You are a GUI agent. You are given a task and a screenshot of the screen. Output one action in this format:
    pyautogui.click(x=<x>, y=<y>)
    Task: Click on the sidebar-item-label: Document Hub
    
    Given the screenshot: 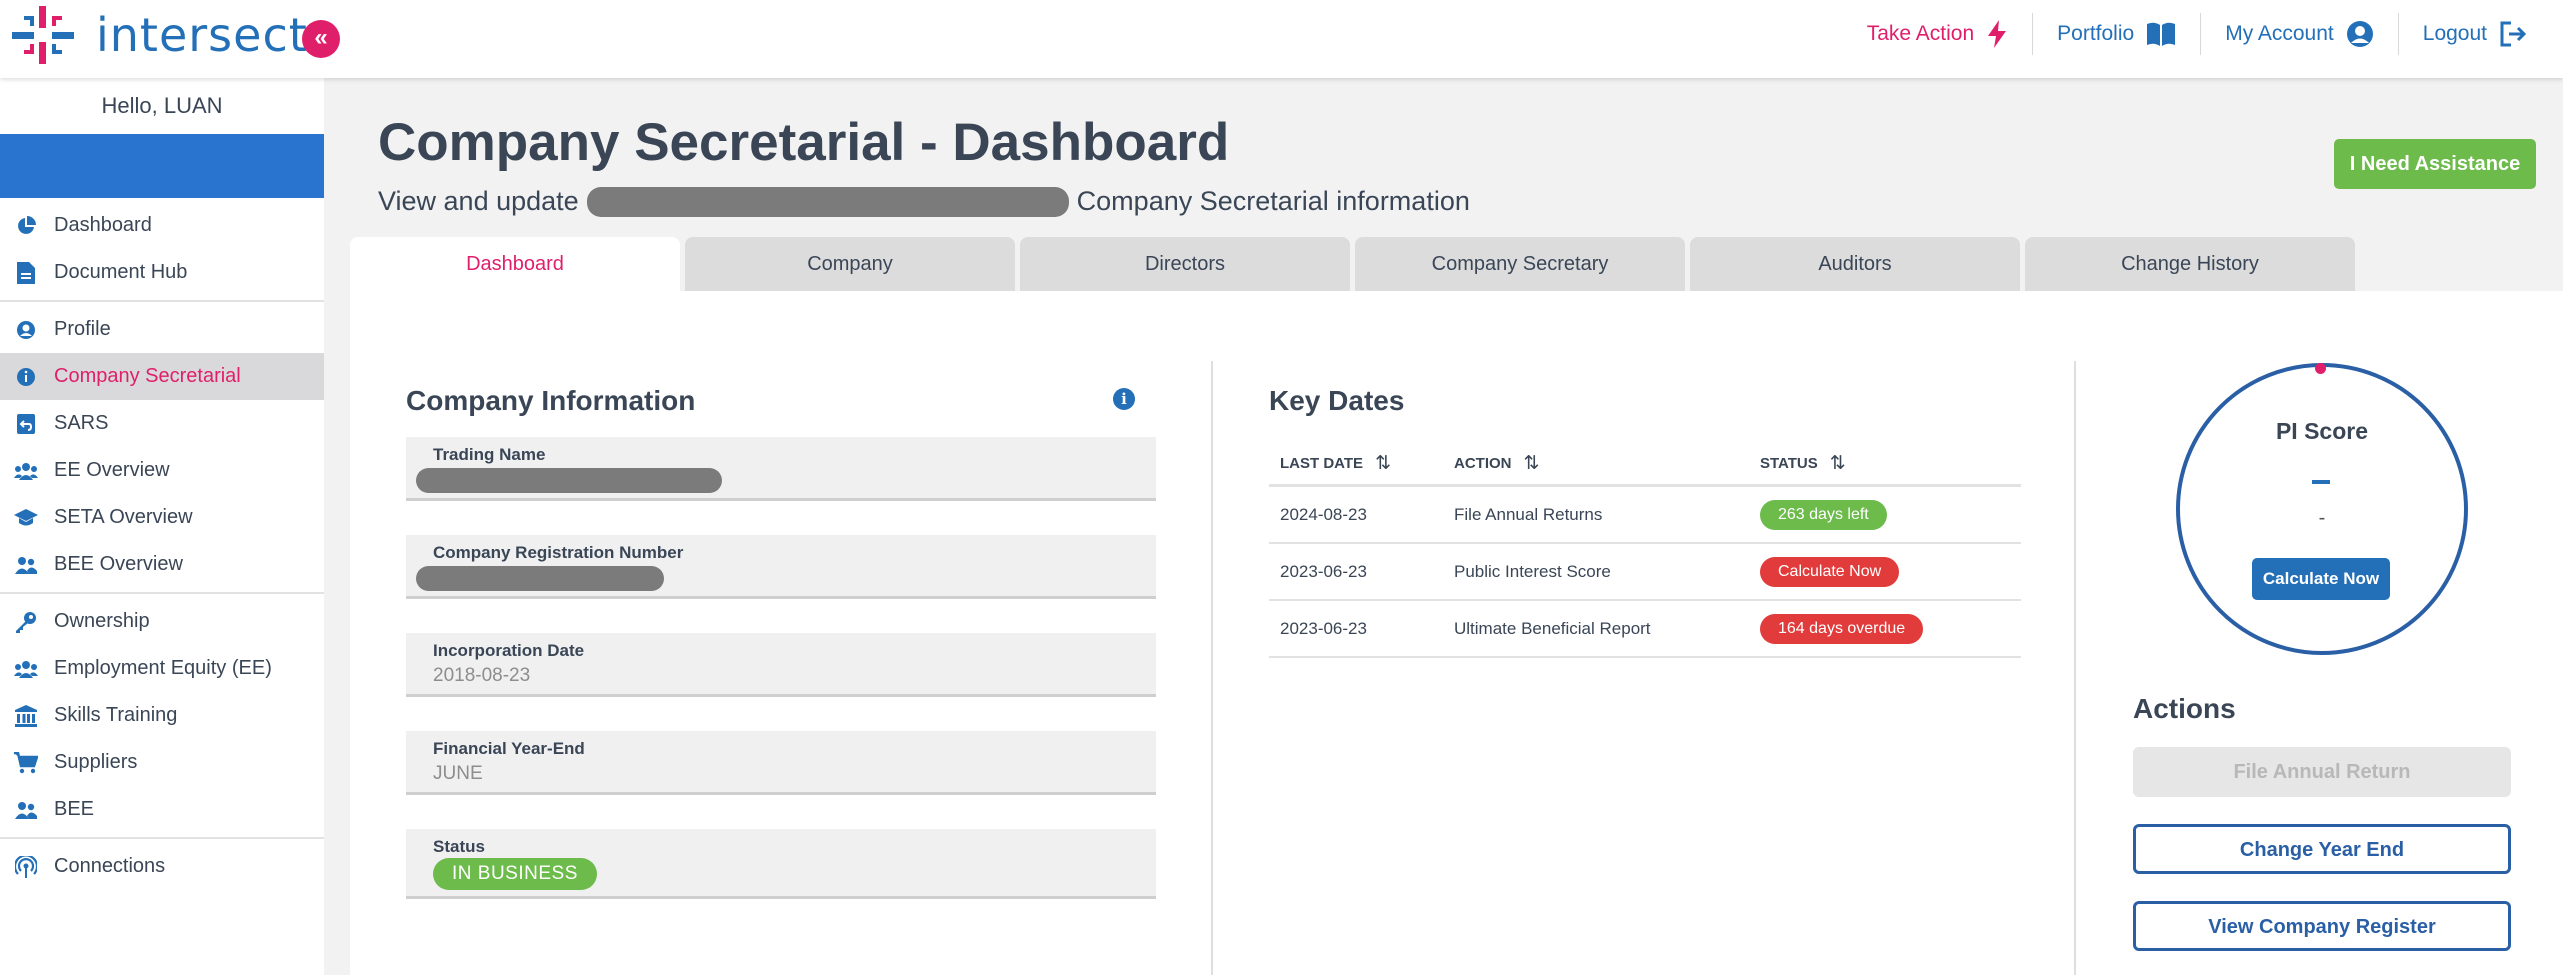 What is the action you would take?
    pyautogui.click(x=121, y=272)
    